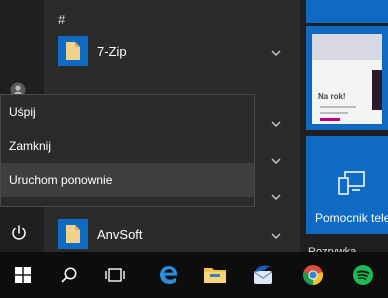 The width and height of the screenshot is (388, 298). I want to click on file-explorer-icon, so click(215, 275).